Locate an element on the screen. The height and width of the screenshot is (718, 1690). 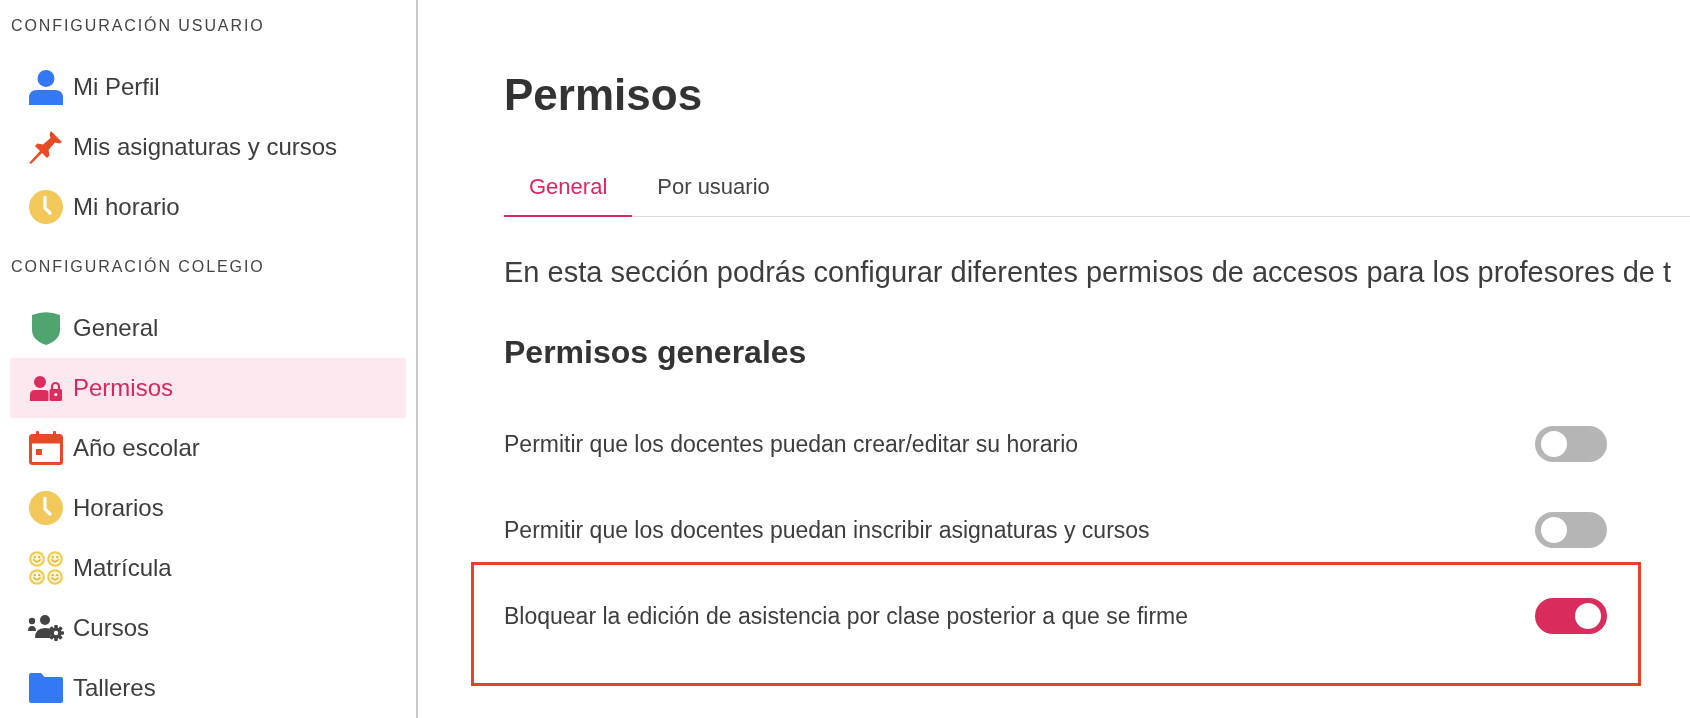
calendar-icon is located at coordinates (46, 448).